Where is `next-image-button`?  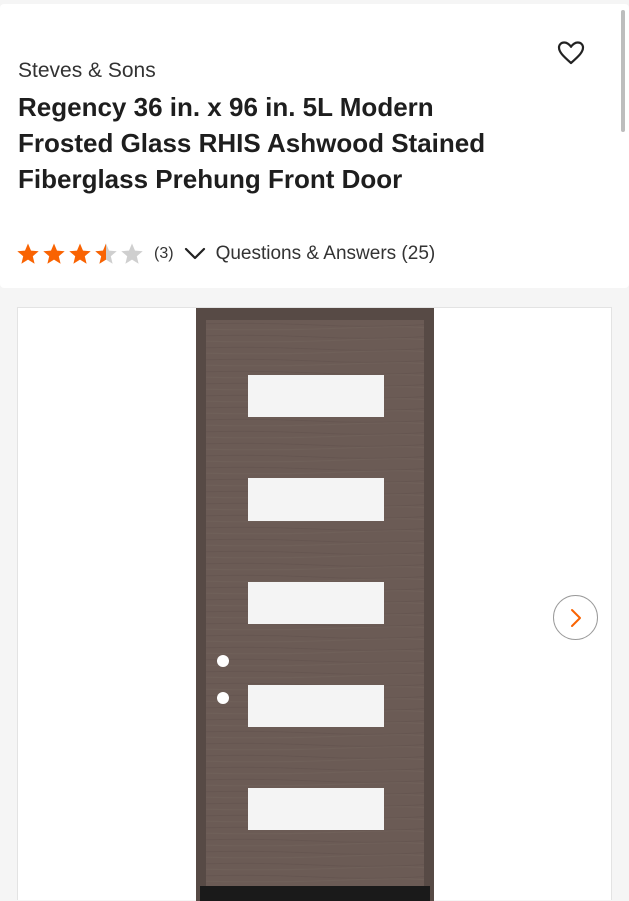 next-image-button is located at coordinates (575, 617).